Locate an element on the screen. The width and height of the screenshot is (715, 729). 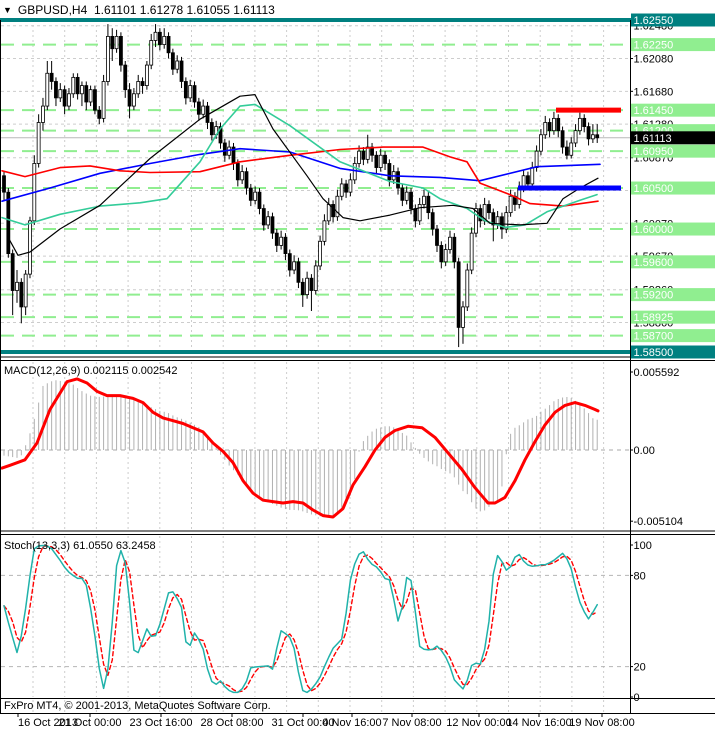
time-tick-label: 12 Nov 00:00 is located at coordinates (478, 723).